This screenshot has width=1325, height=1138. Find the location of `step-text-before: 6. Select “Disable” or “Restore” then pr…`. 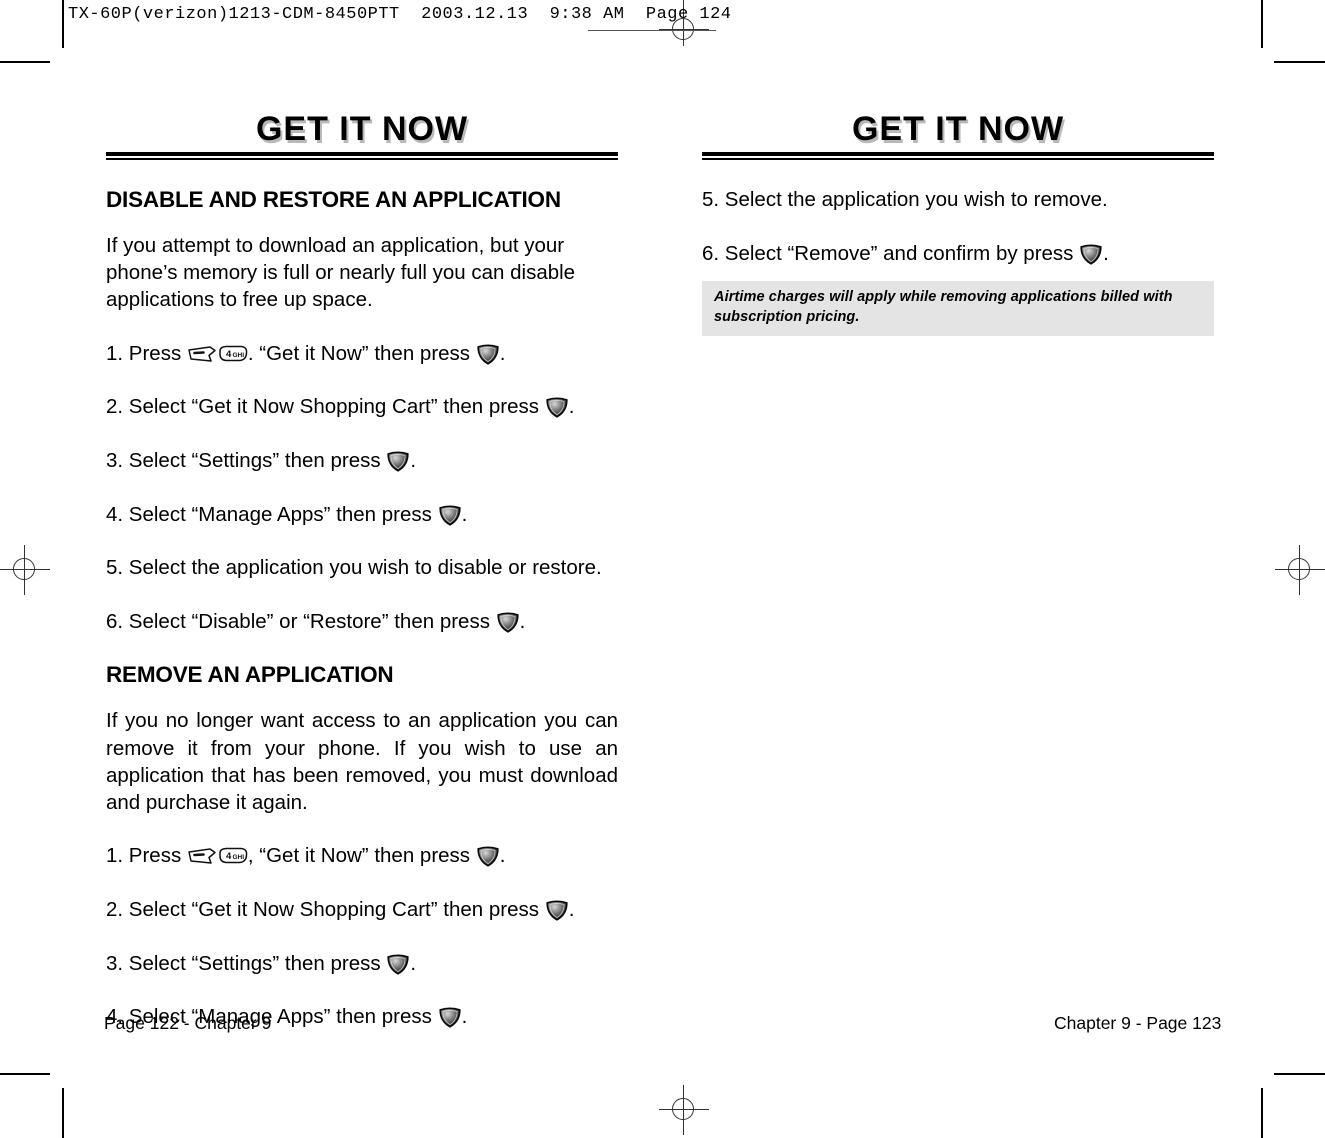

step-text-before: 6. Select “Disable” or “Restore” then pr… is located at coordinates (301, 621).